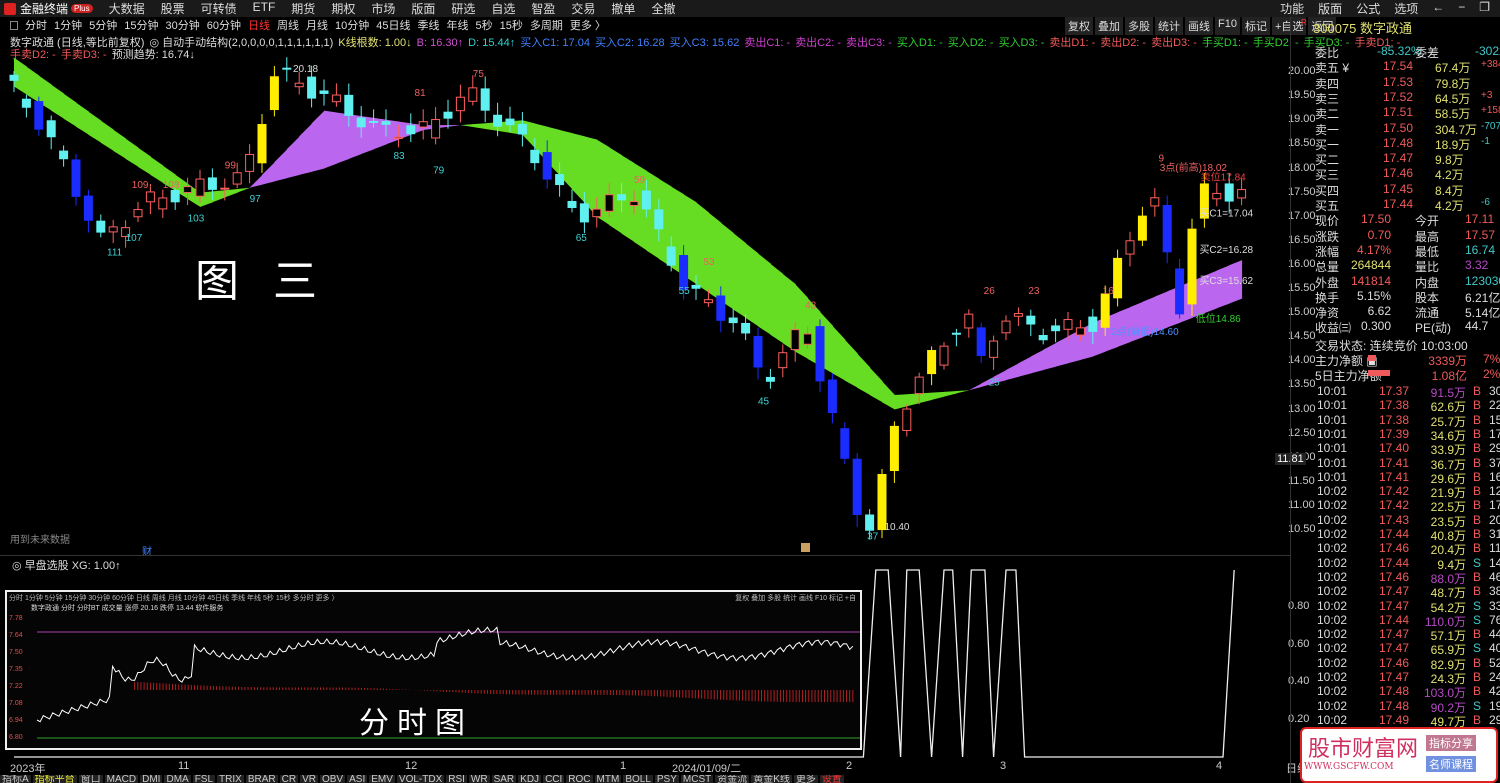  Describe the element at coordinates (697, 779) in the screenshot. I see `indicator-tab: MCST` at that location.